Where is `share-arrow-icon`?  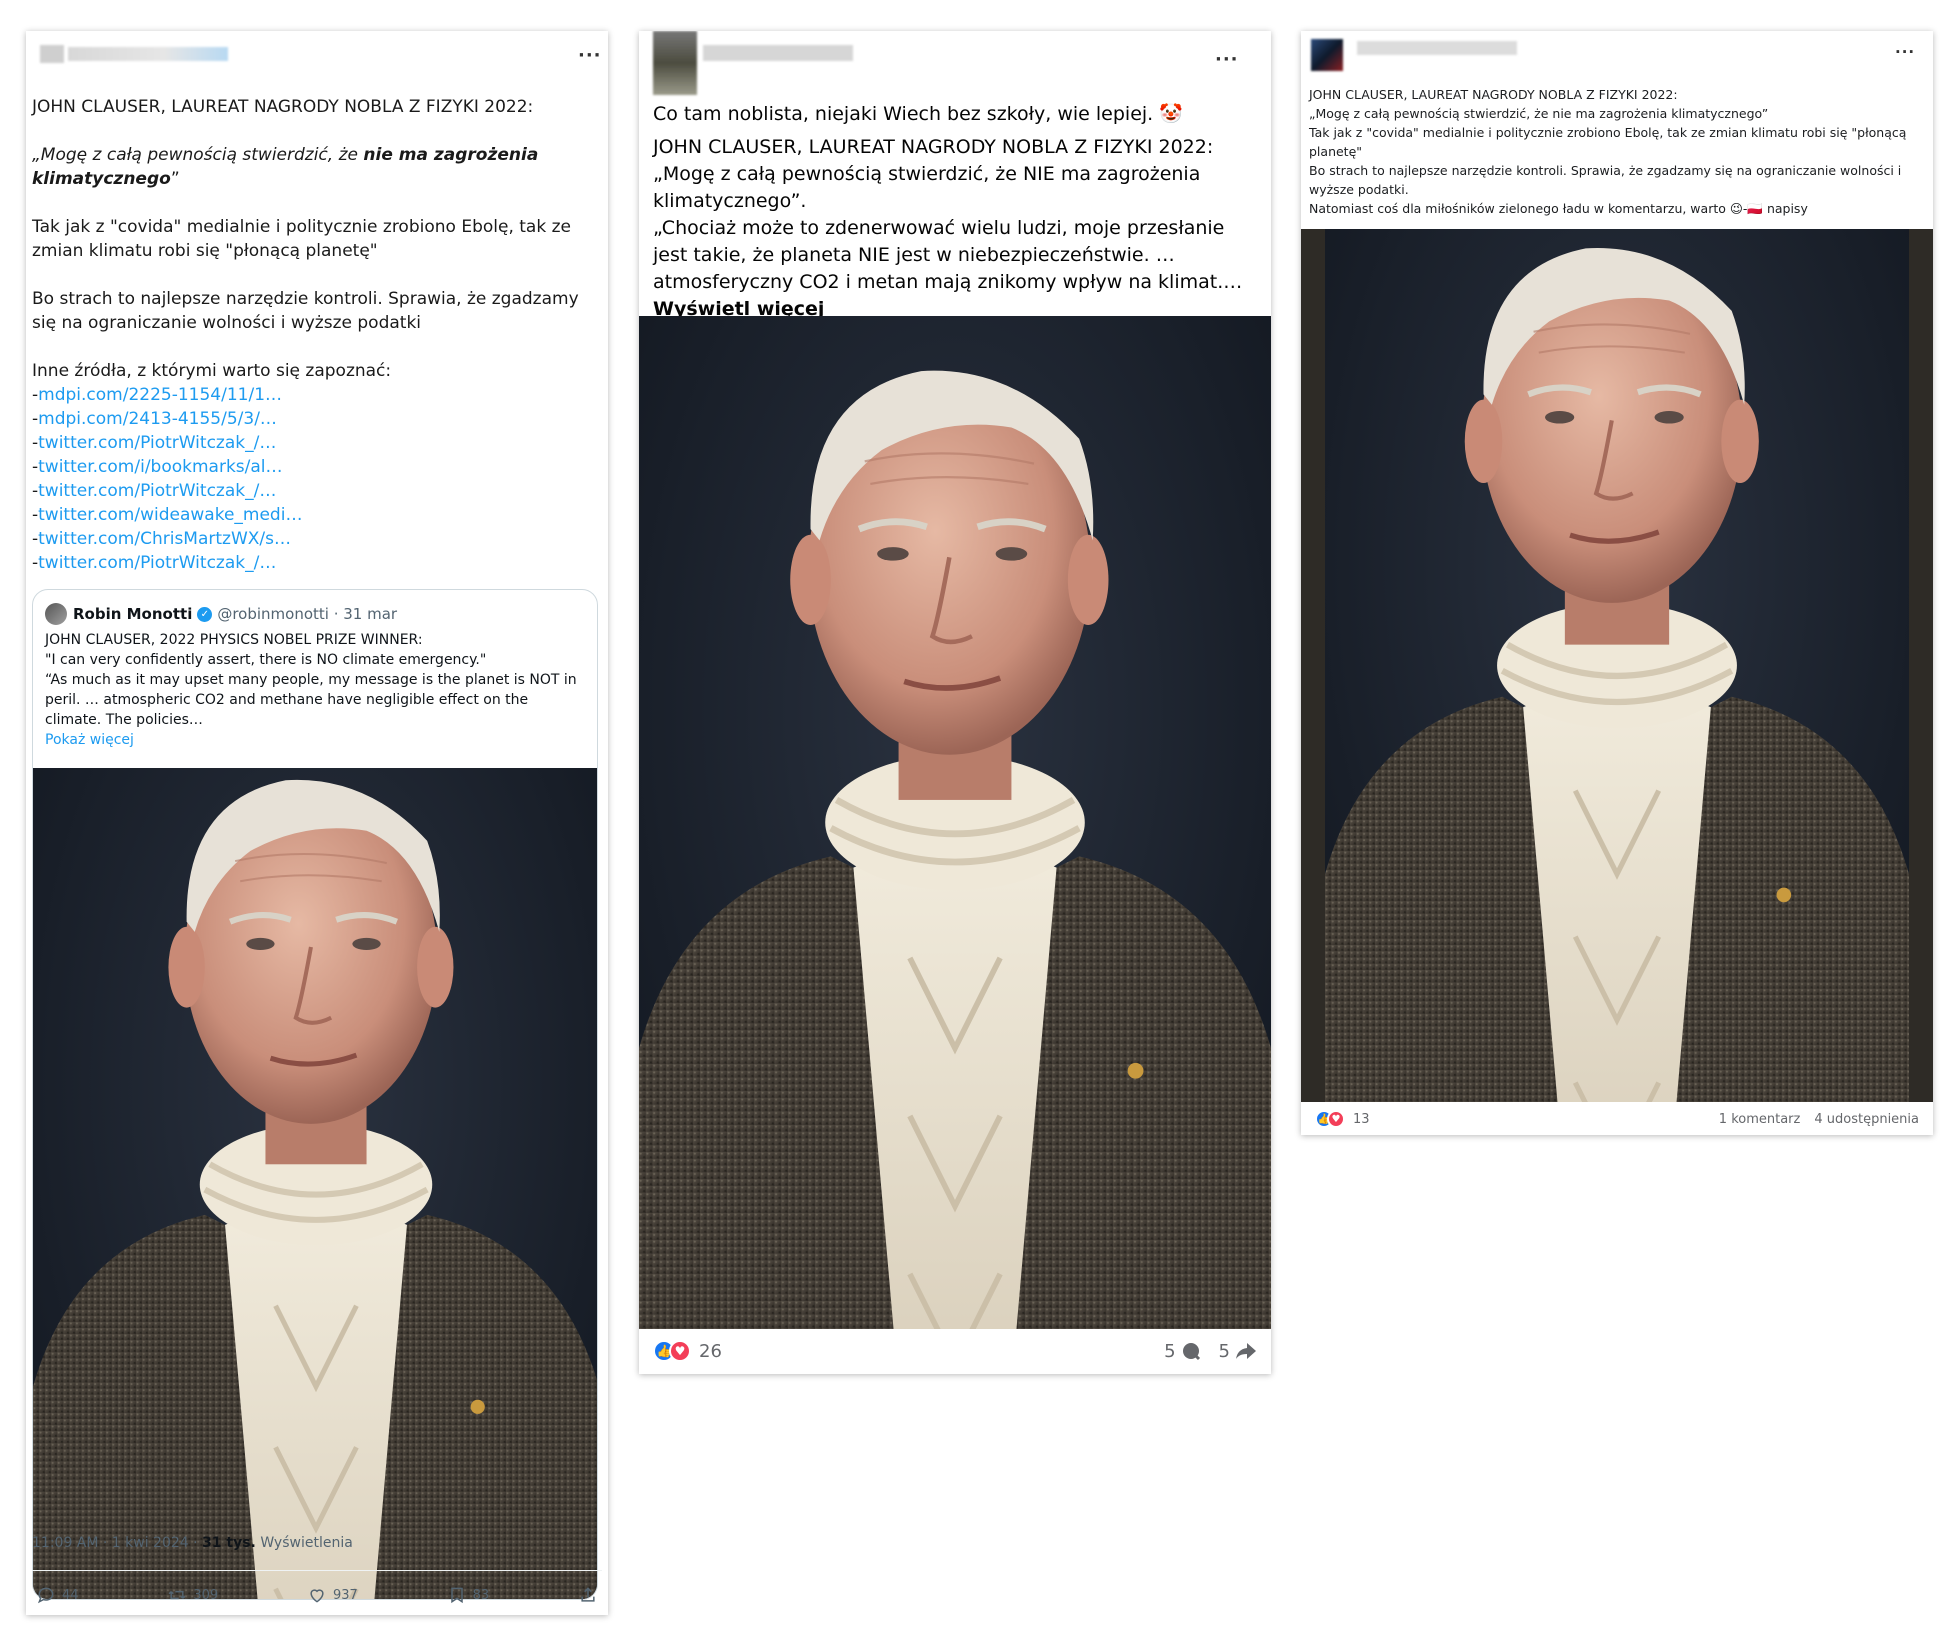 share-arrow-icon is located at coordinates (1246, 1351).